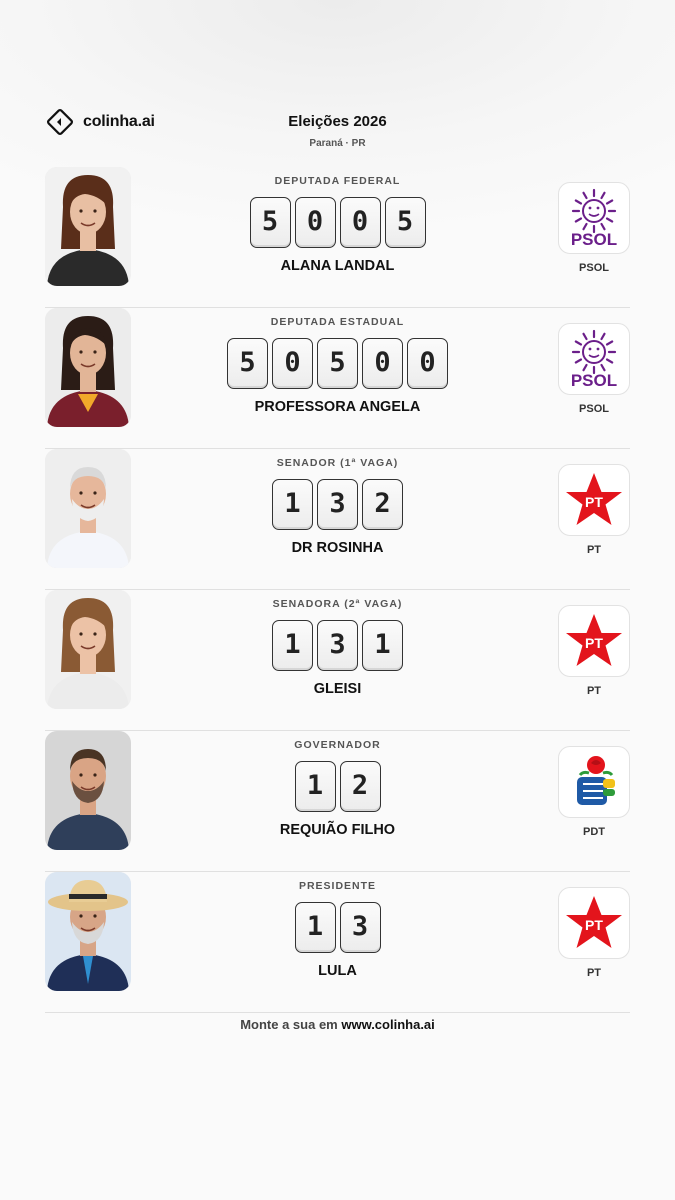  What do you see at coordinates (337, 322) in the screenshot?
I see `office-label: DEPUTADA ESTADUAL` at bounding box center [337, 322].